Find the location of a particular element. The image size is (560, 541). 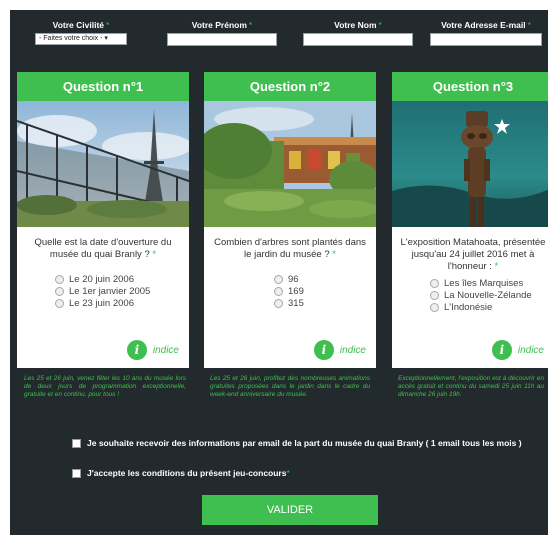

answer-option: Le 23 juin 2006 is located at coordinates (122, 303).